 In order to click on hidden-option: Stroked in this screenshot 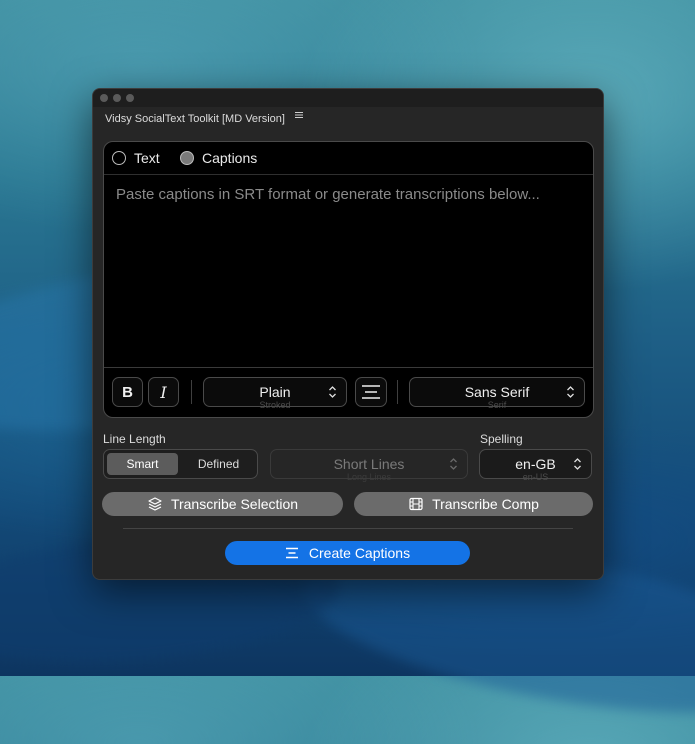, I will do `click(275, 405)`.